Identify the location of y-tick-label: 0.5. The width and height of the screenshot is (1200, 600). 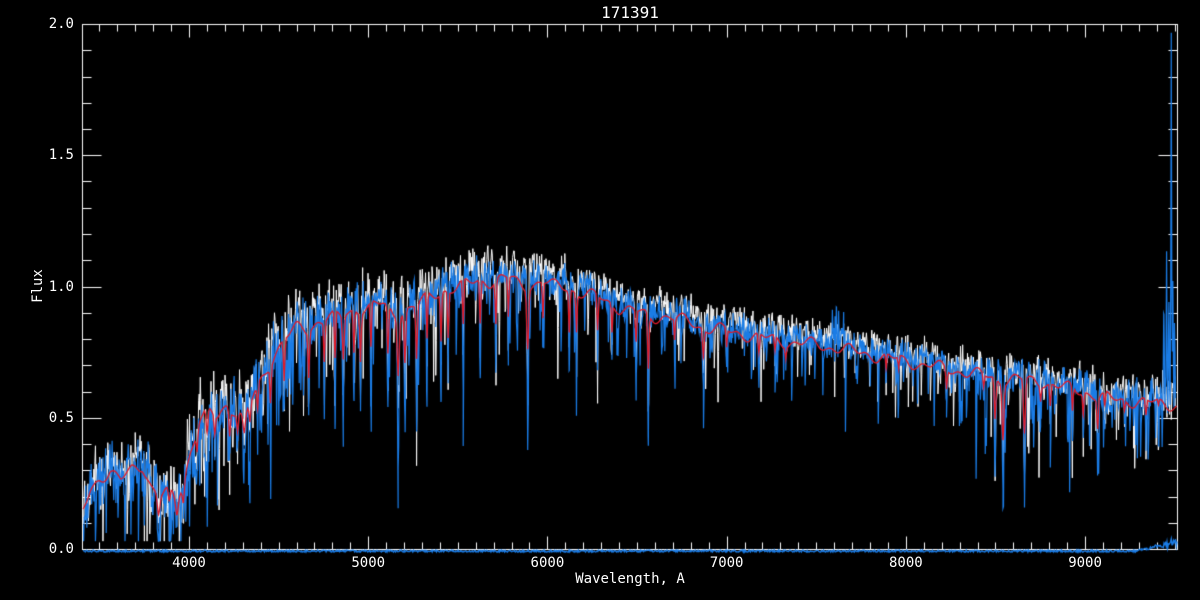
(61, 417).